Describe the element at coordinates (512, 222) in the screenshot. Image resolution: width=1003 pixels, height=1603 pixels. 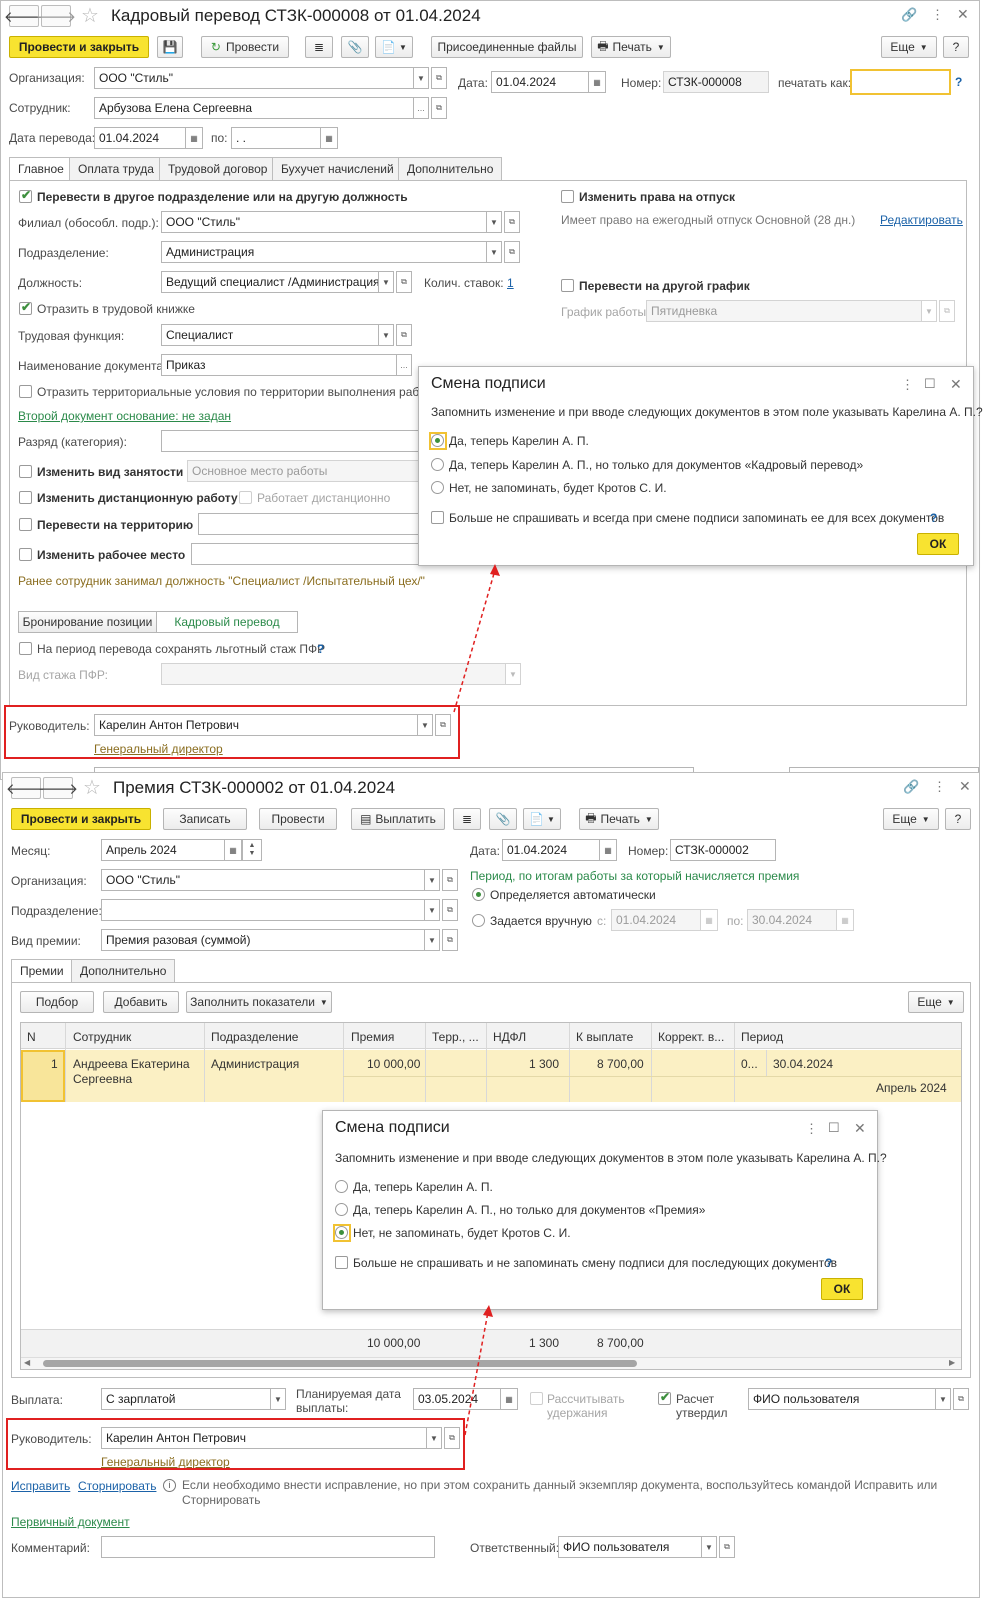
I see `branch-open-icon: ⧉` at that location.